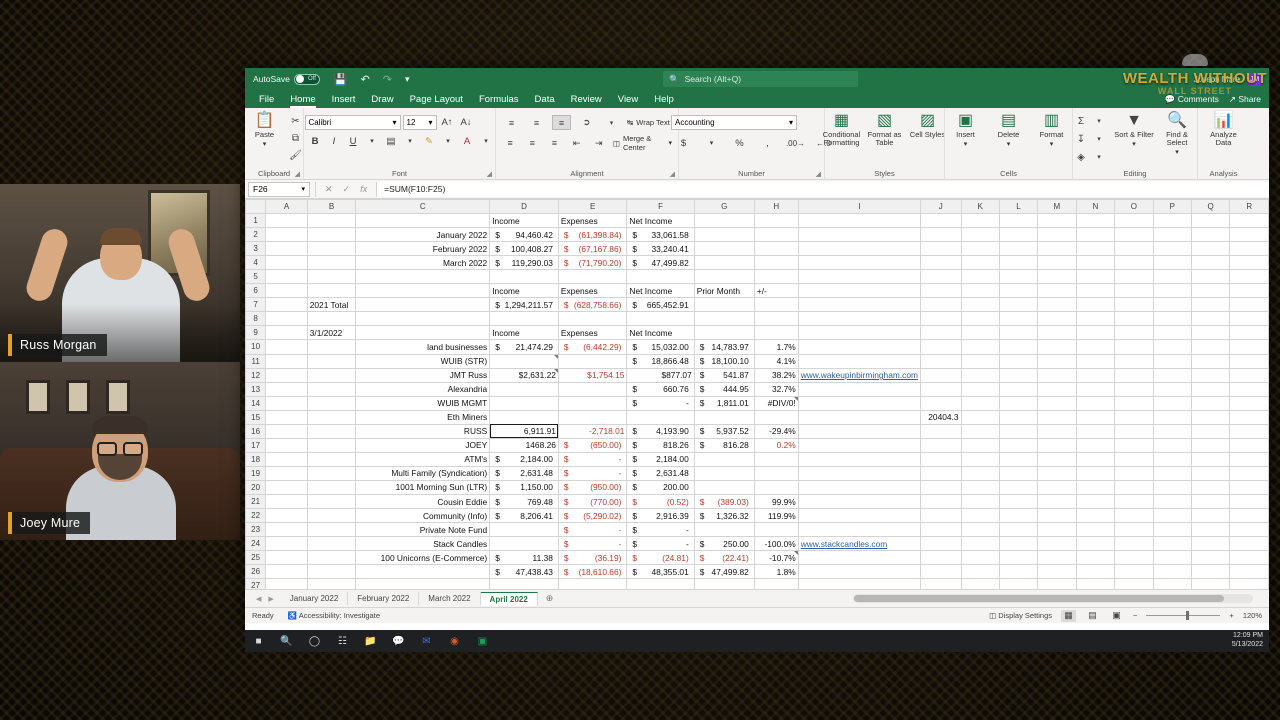 The image size is (1280, 720). I want to click on cell-I14, so click(859, 403).